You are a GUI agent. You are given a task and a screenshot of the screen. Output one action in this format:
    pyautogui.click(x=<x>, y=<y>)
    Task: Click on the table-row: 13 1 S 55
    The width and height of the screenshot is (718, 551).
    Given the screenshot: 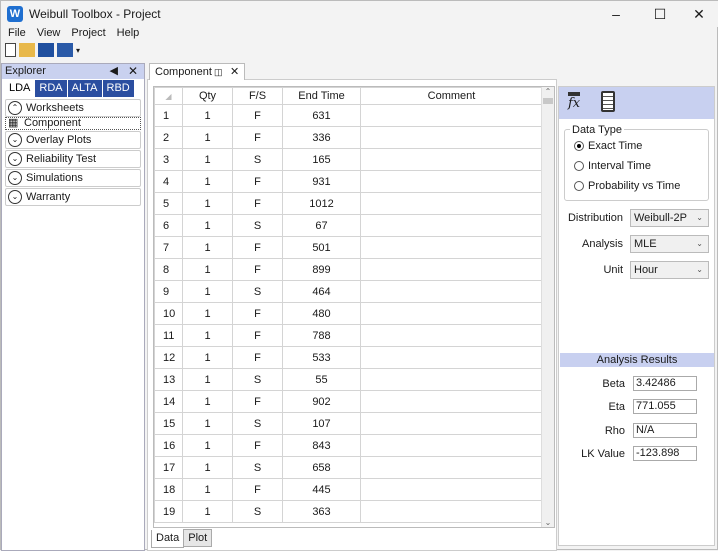 What is the action you would take?
    pyautogui.click(x=348, y=379)
    